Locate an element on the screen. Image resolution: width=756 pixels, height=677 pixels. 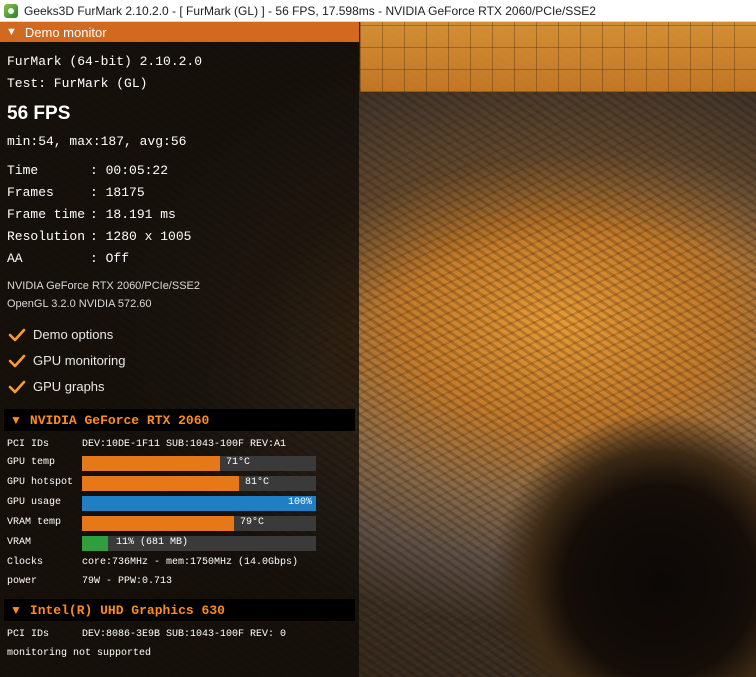
stat-time: Time is located at coordinates (23, 170).